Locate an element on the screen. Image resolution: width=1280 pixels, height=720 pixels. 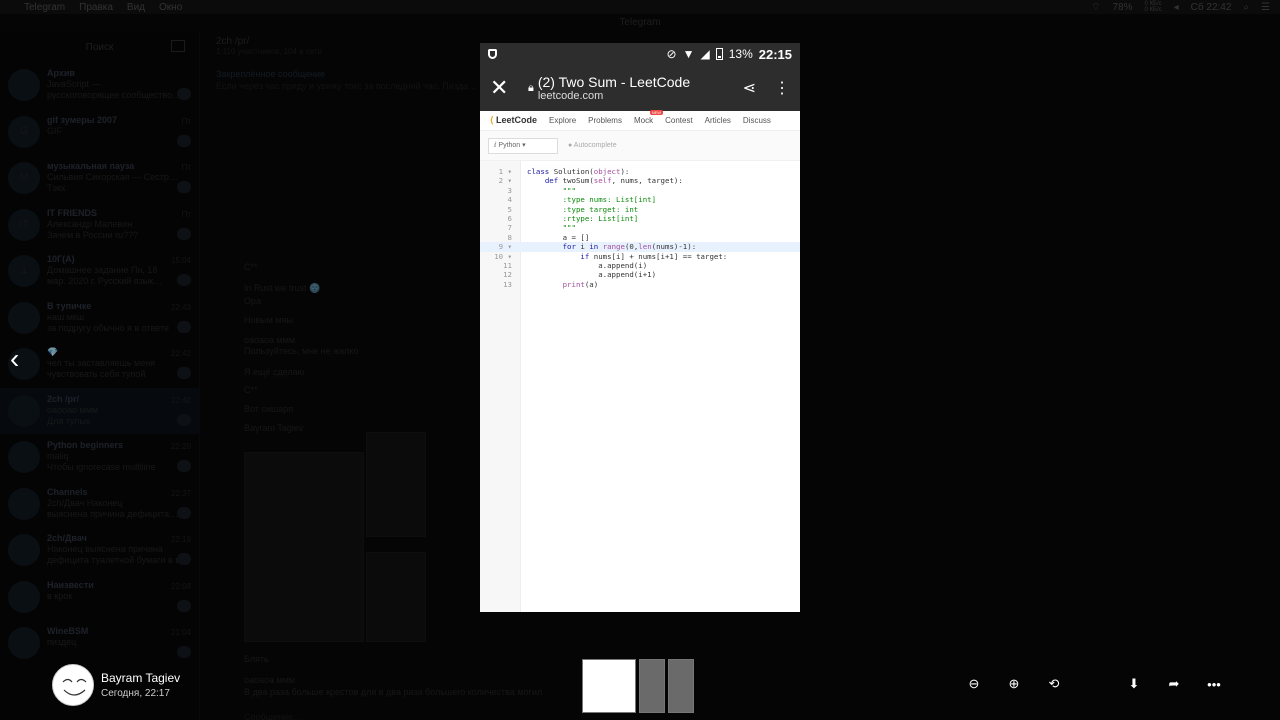
code-line: 10 ▾ if nums[i] + nums[i+1] == target: is located at coordinates (640, 256).